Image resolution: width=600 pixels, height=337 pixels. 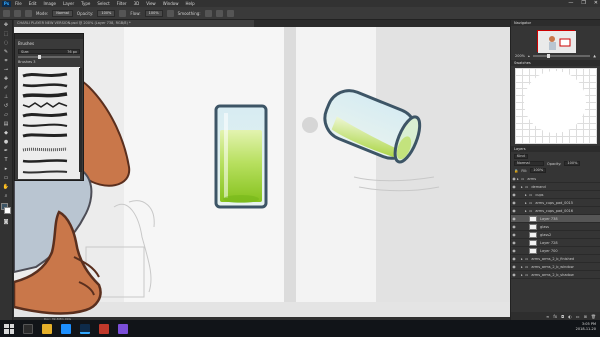 I want to click on close-button: ✕, so click(x=596, y=3).